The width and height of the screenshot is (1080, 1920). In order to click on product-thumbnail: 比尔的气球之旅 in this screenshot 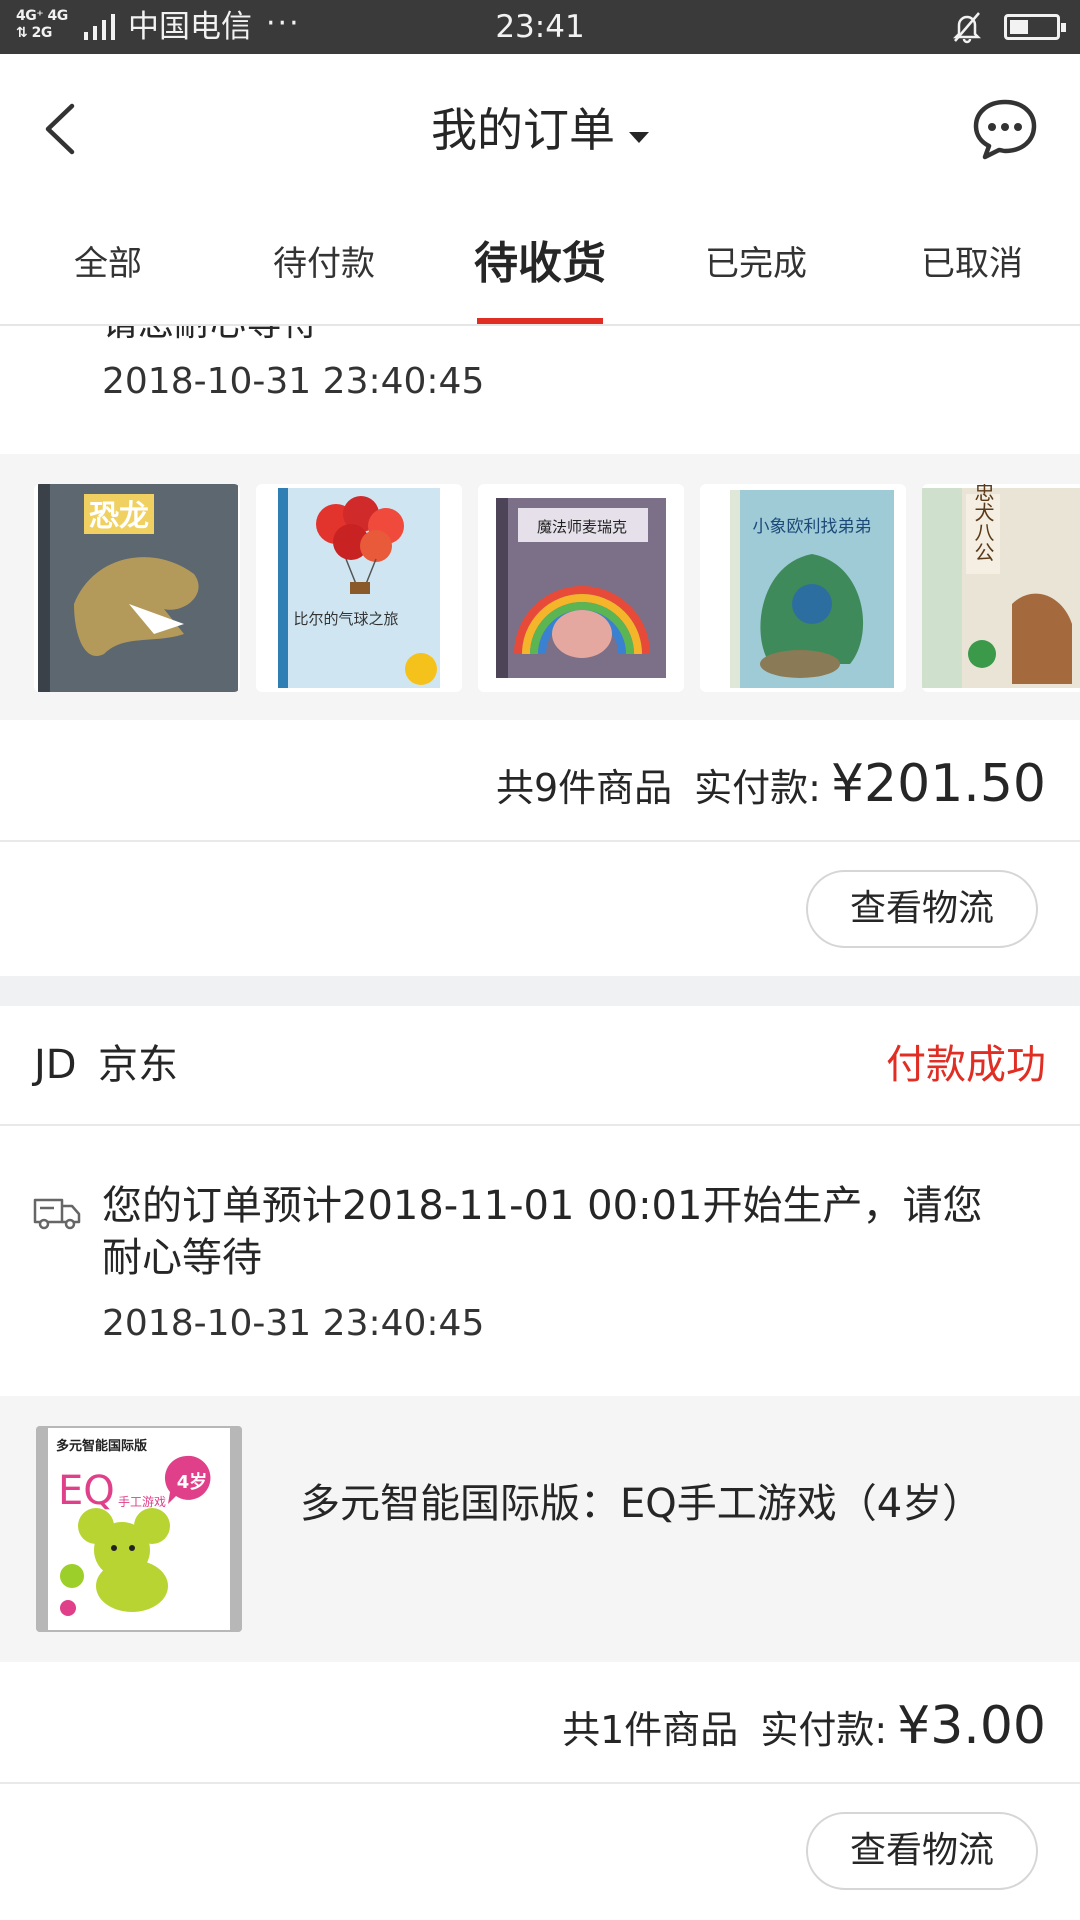, I will do `click(359, 588)`.